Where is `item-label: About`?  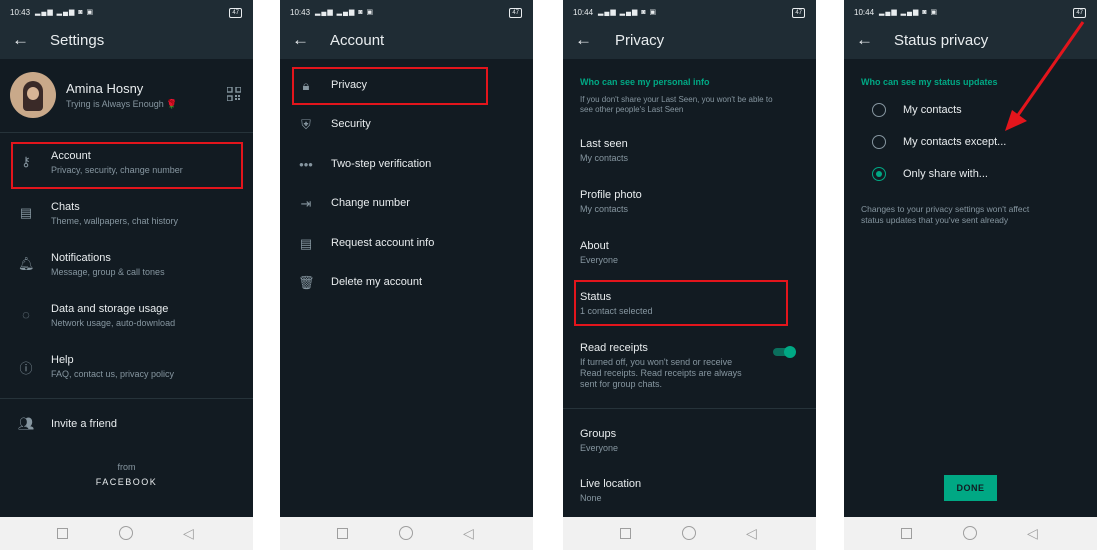
item-label: About is located at coordinates (594, 246).